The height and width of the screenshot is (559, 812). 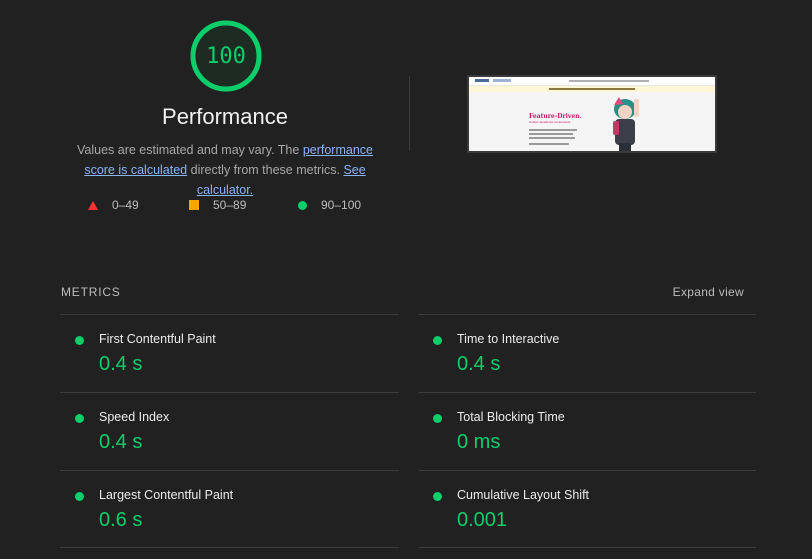 I want to click on expand-view-toggle: Expand view, so click(x=702, y=292).